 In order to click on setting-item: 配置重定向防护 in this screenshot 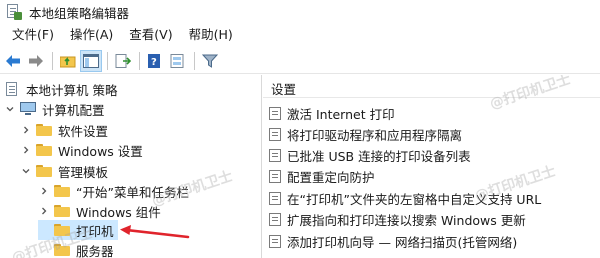, I will do `click(322, 176)`.